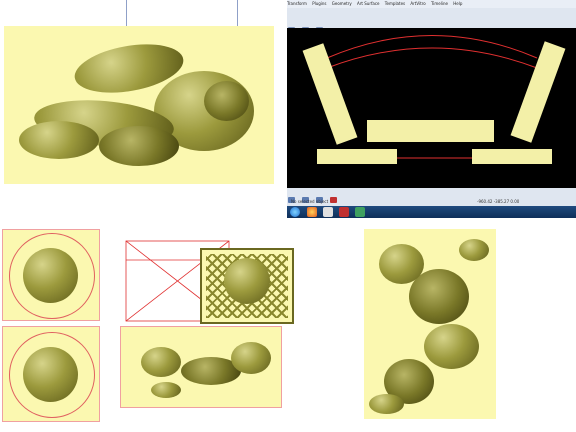  I want to click on phoenix-eye-relief, so click(226, 101).